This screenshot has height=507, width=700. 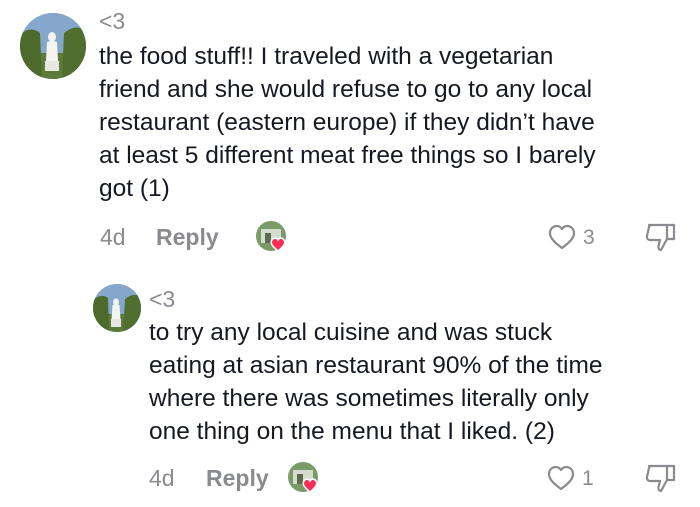 I want to click on comment-text-line: got (1), so click(x=134, y=188).